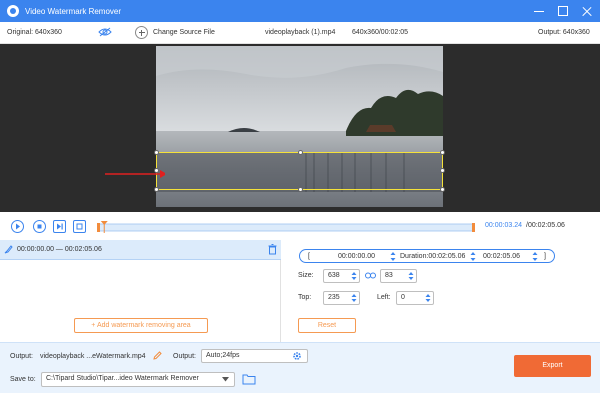 Image resolution: width=600 pixels, height=393 pixels. I want to click on output-file-label: Output:, so click(21, 356).